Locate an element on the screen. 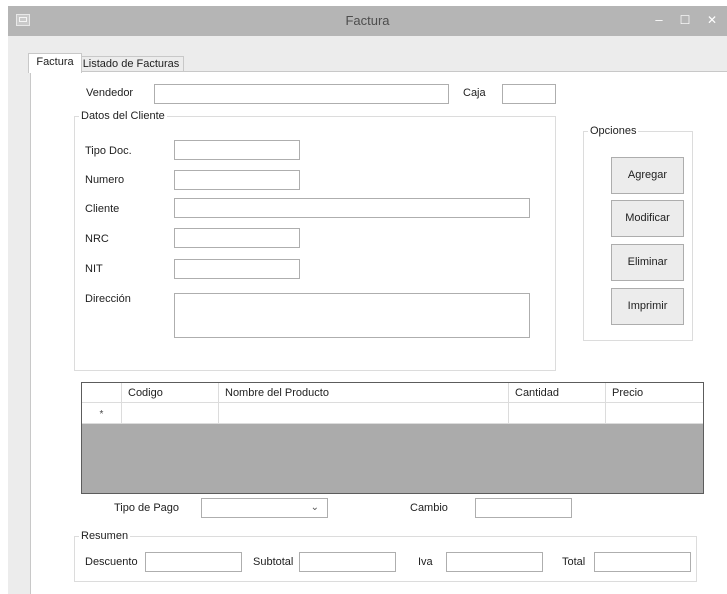  iva-label: Iva is located at coordinates (425, 562).